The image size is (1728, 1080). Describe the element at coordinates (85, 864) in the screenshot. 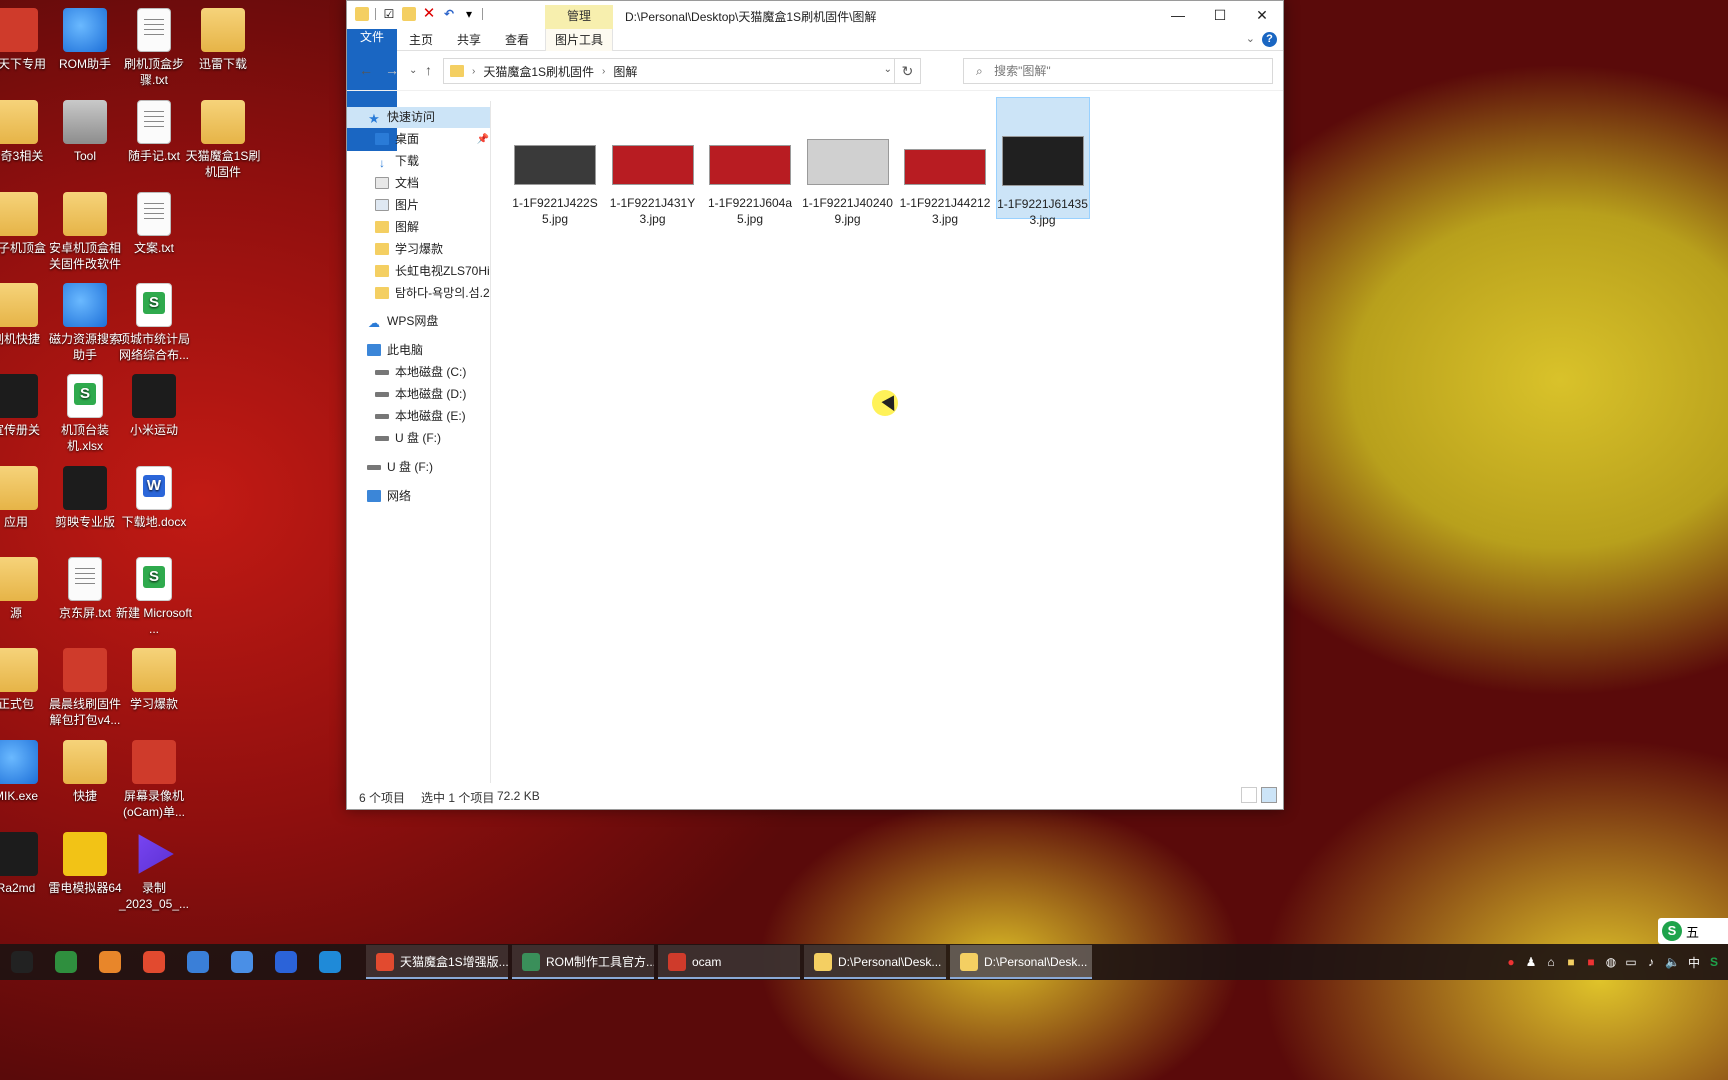

I see `desktop-icon-item: 雷电模拟器64` at that location.